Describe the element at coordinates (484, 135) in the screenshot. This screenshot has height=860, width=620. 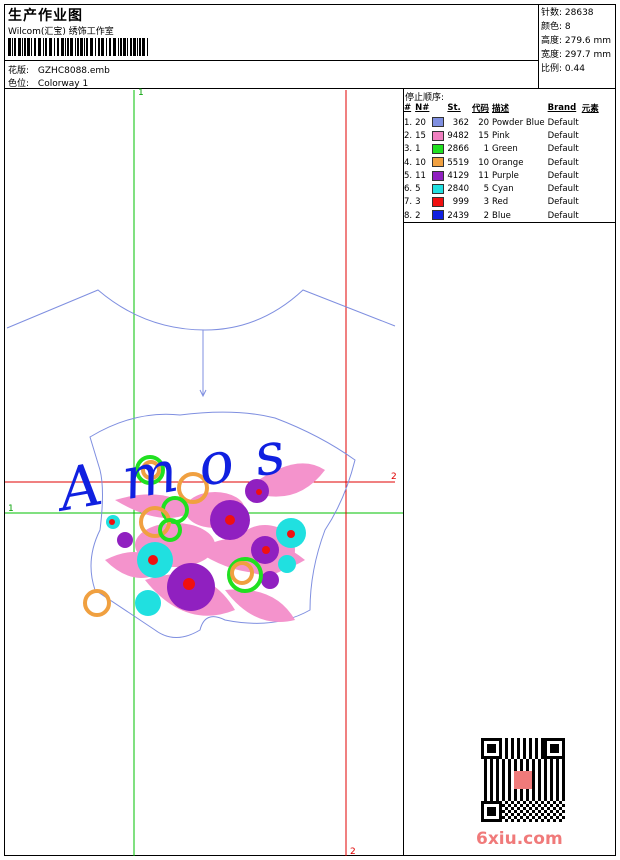
I see `row-code: 15` at that location.